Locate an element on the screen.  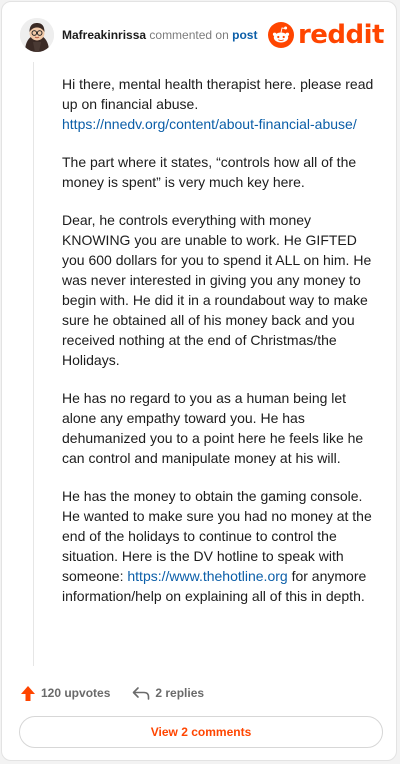
post-link: post is located at coordinates (244, 35).